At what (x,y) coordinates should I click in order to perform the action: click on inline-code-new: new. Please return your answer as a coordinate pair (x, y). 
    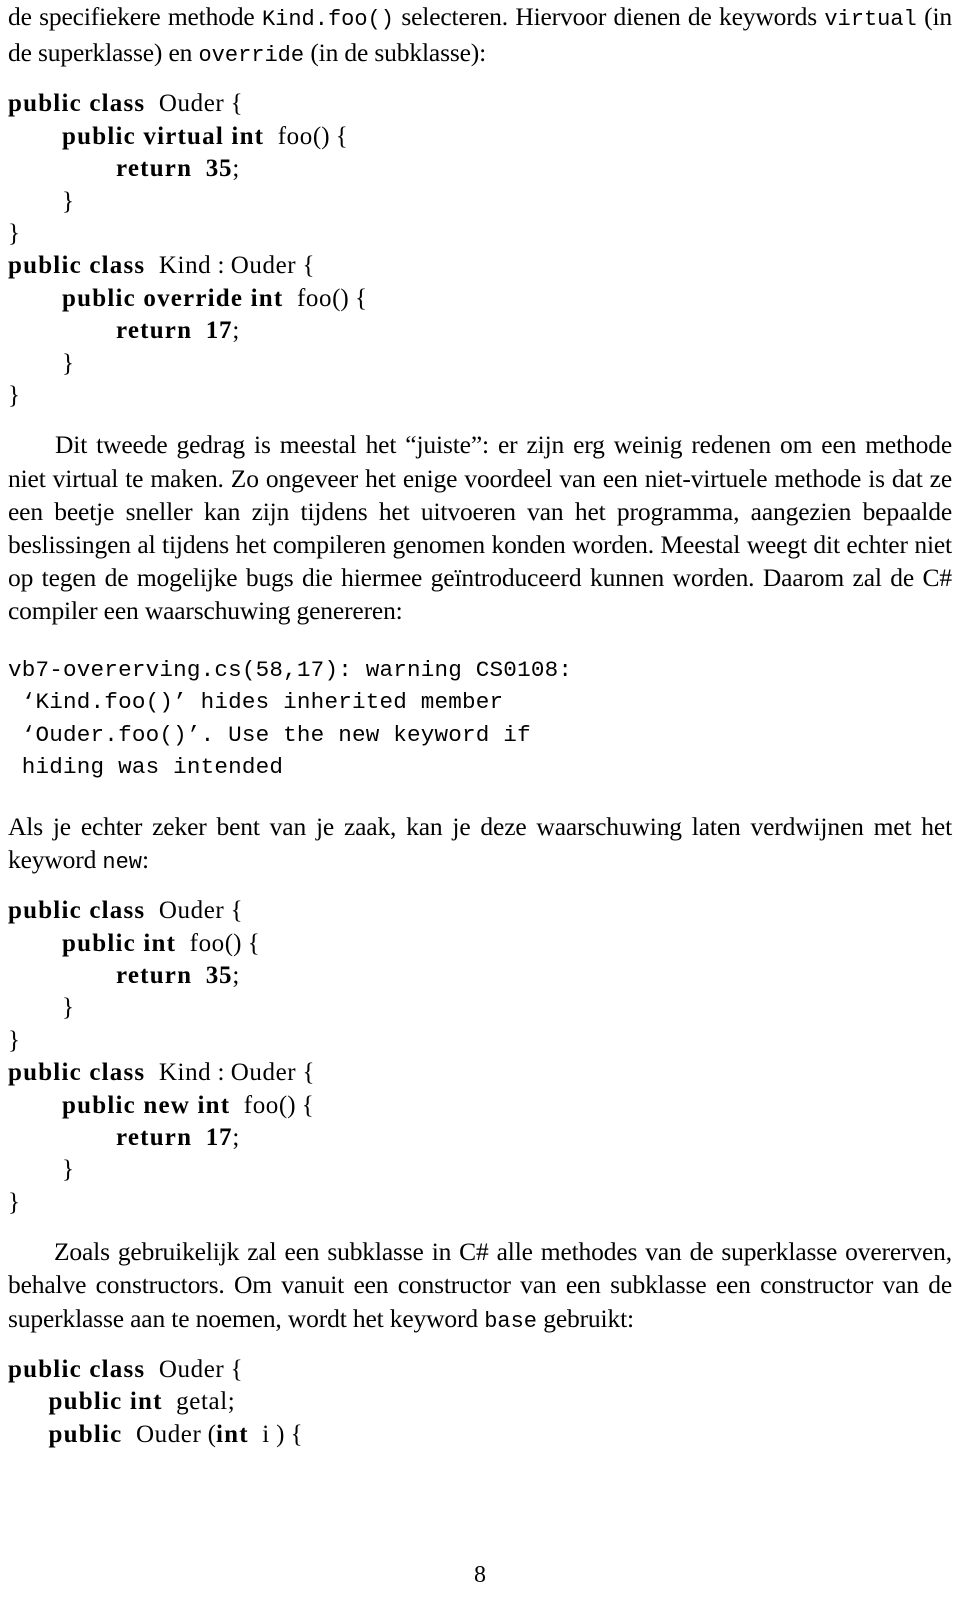
    Looking at the image, I should click on (122, 863).